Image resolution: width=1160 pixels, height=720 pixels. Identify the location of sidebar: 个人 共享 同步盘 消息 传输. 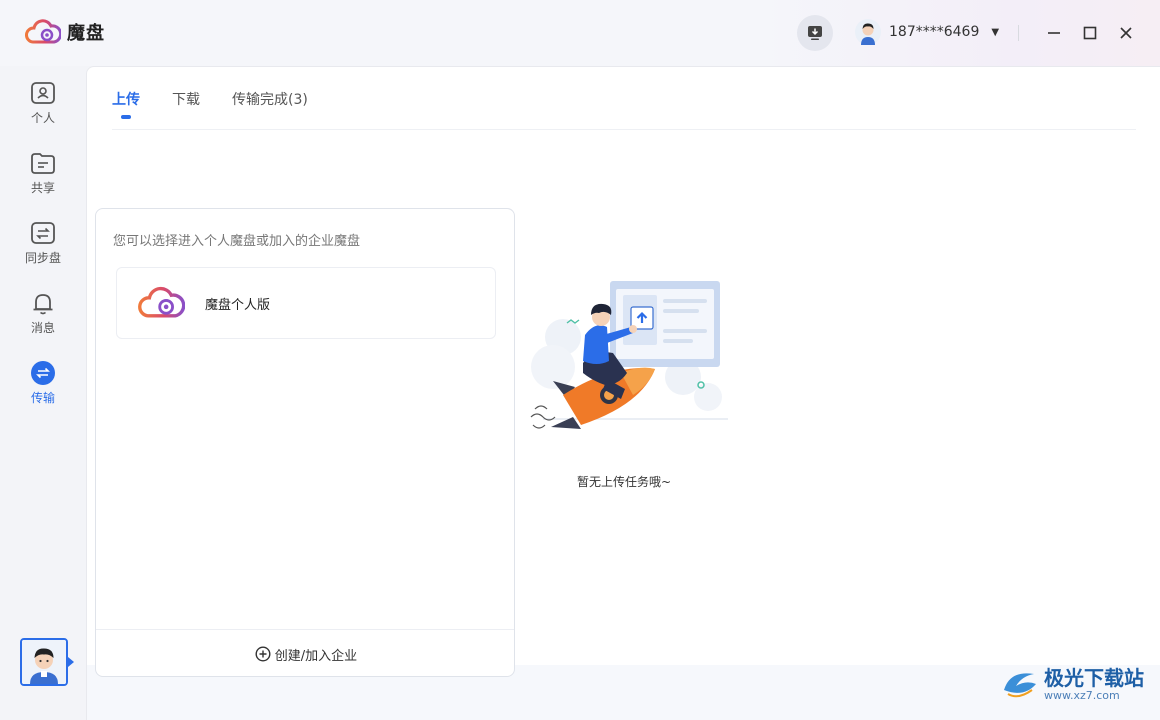
(43, 393).